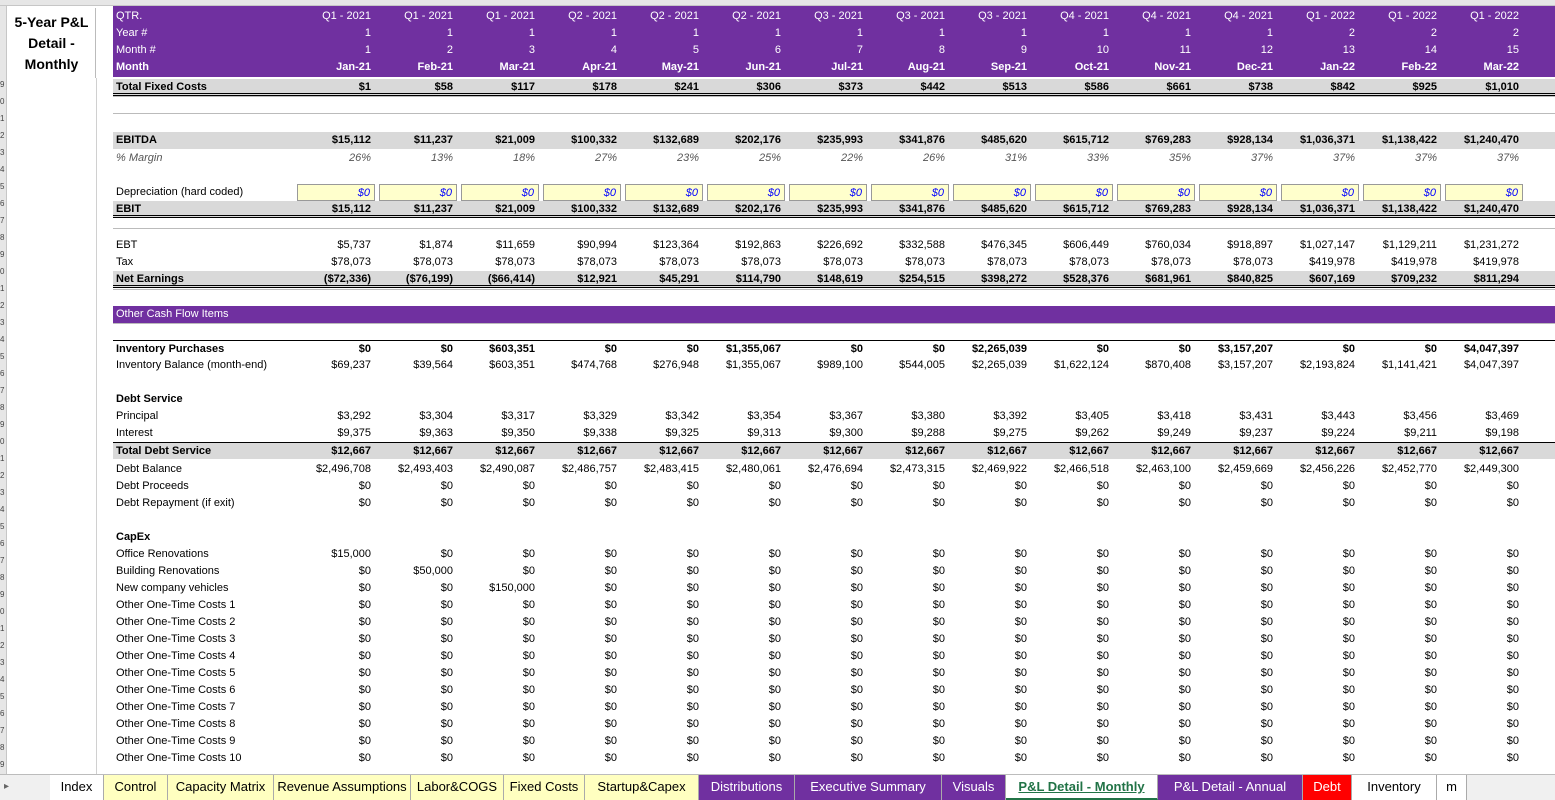 This screenshot has height=800, width=1555. What do you see at coordinates (1156, 279) in the screenshot?
I see `table-cell: $681,961` at bounding box center [1156, 279].